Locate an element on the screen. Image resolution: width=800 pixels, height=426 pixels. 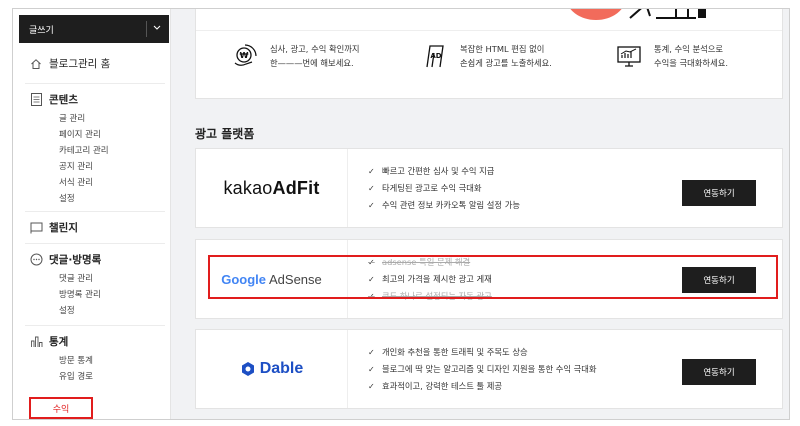
sidebar-section-comments-title: 댓글·방명록 is located at coordinates (75, 260).